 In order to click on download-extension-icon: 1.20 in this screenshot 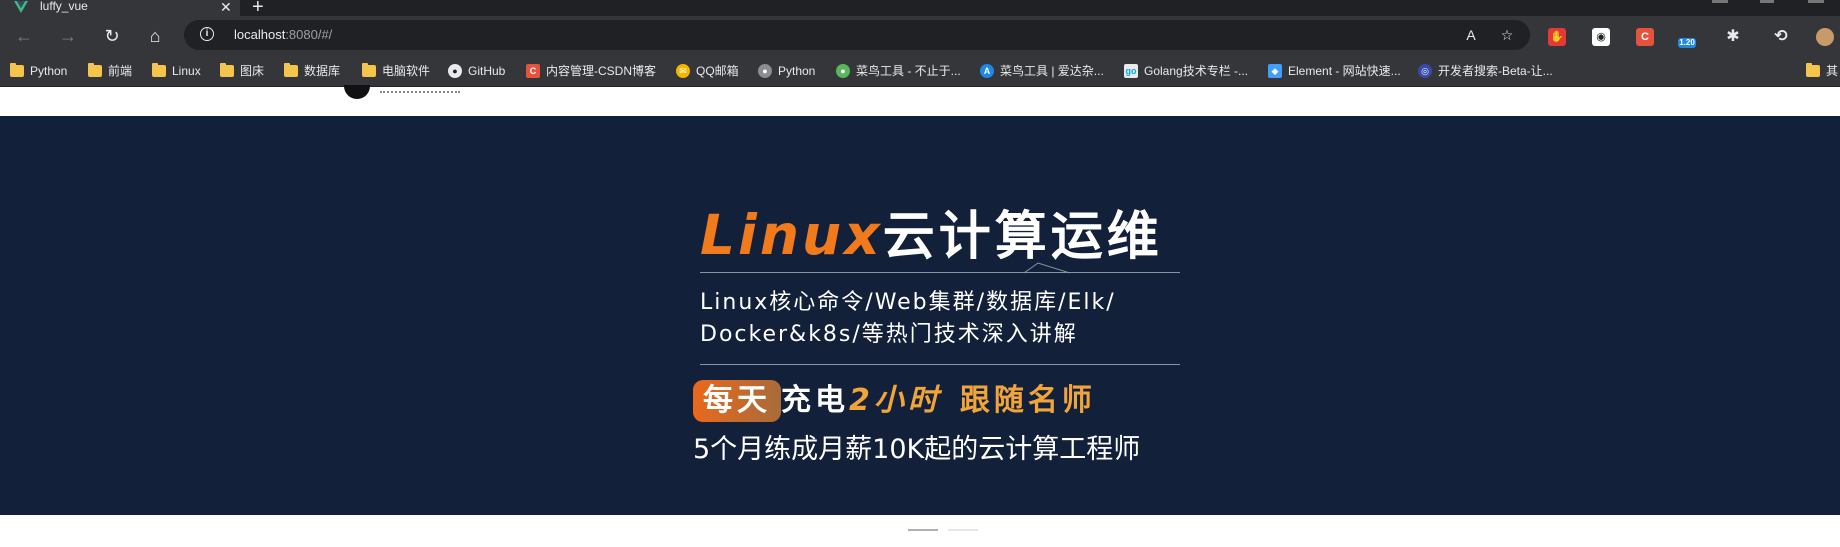, I will do `click(1687, 43)`.